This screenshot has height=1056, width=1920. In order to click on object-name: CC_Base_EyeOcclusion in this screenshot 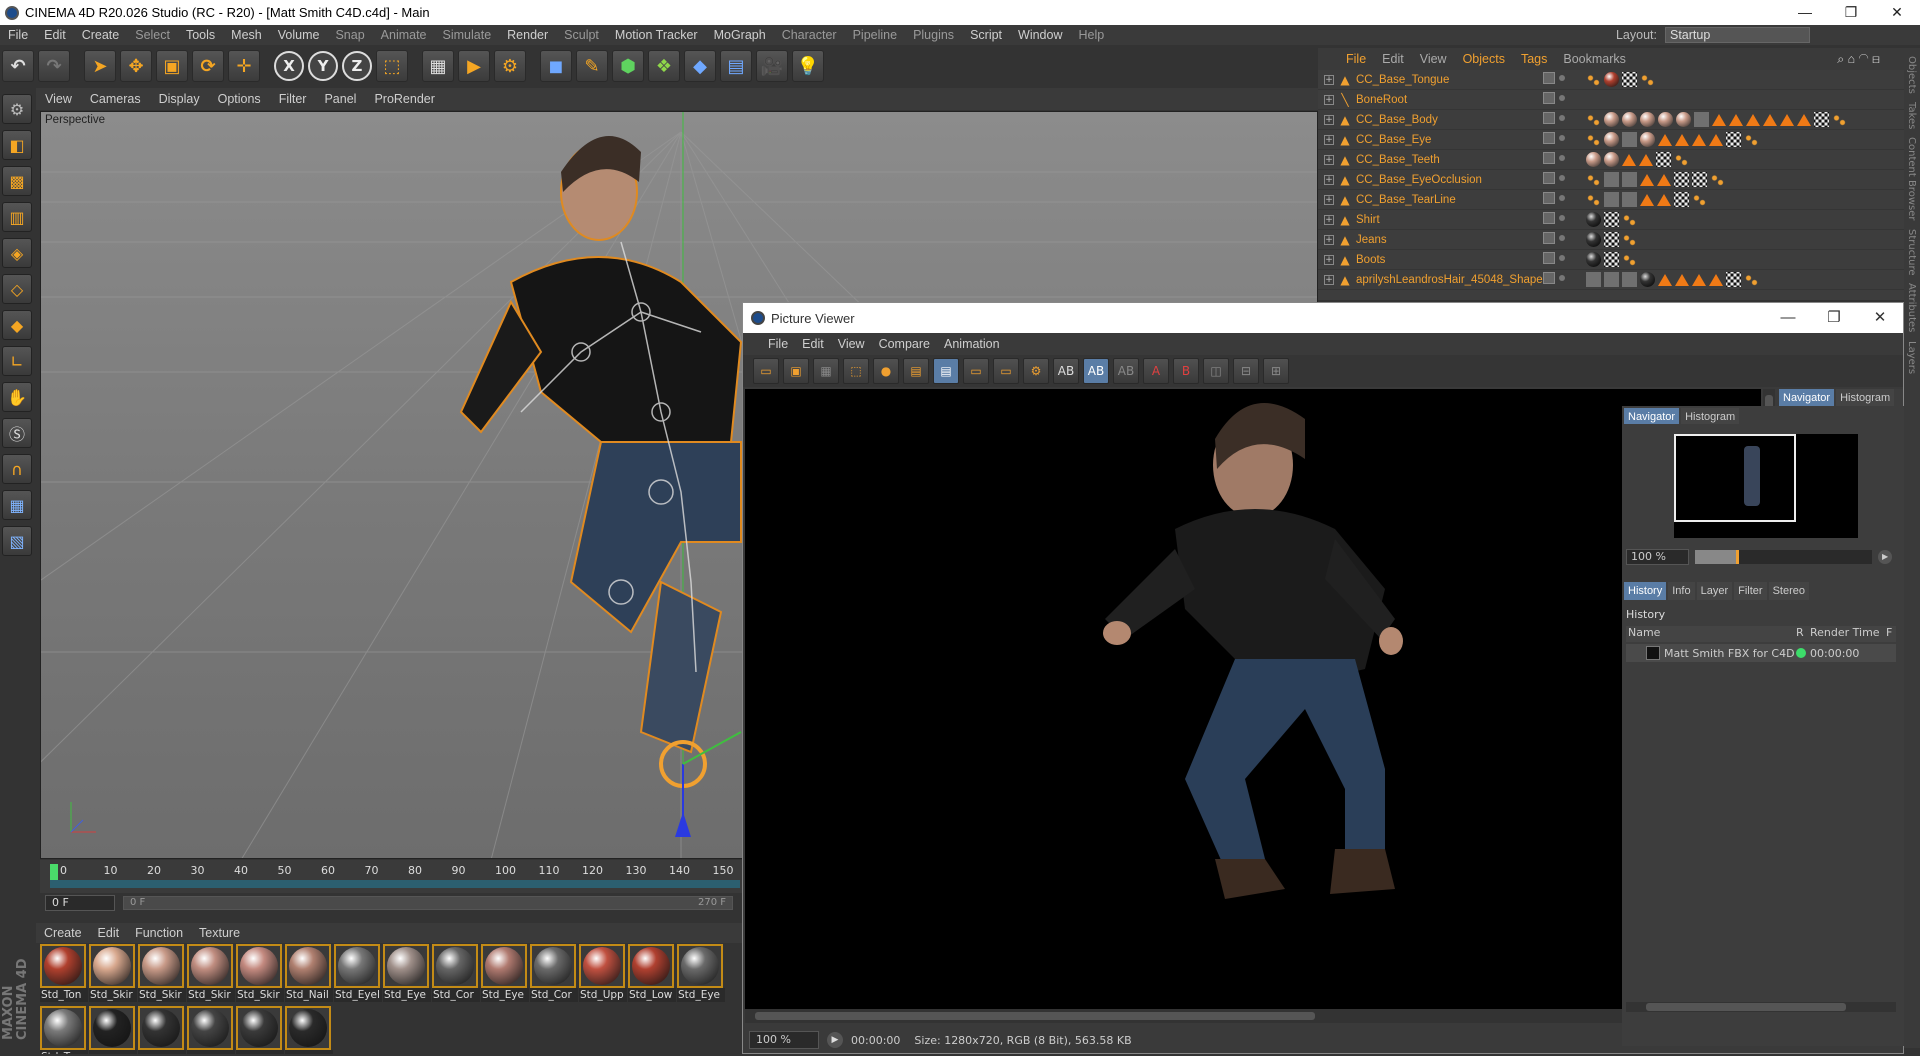, I will do `click(1461, 180)`.